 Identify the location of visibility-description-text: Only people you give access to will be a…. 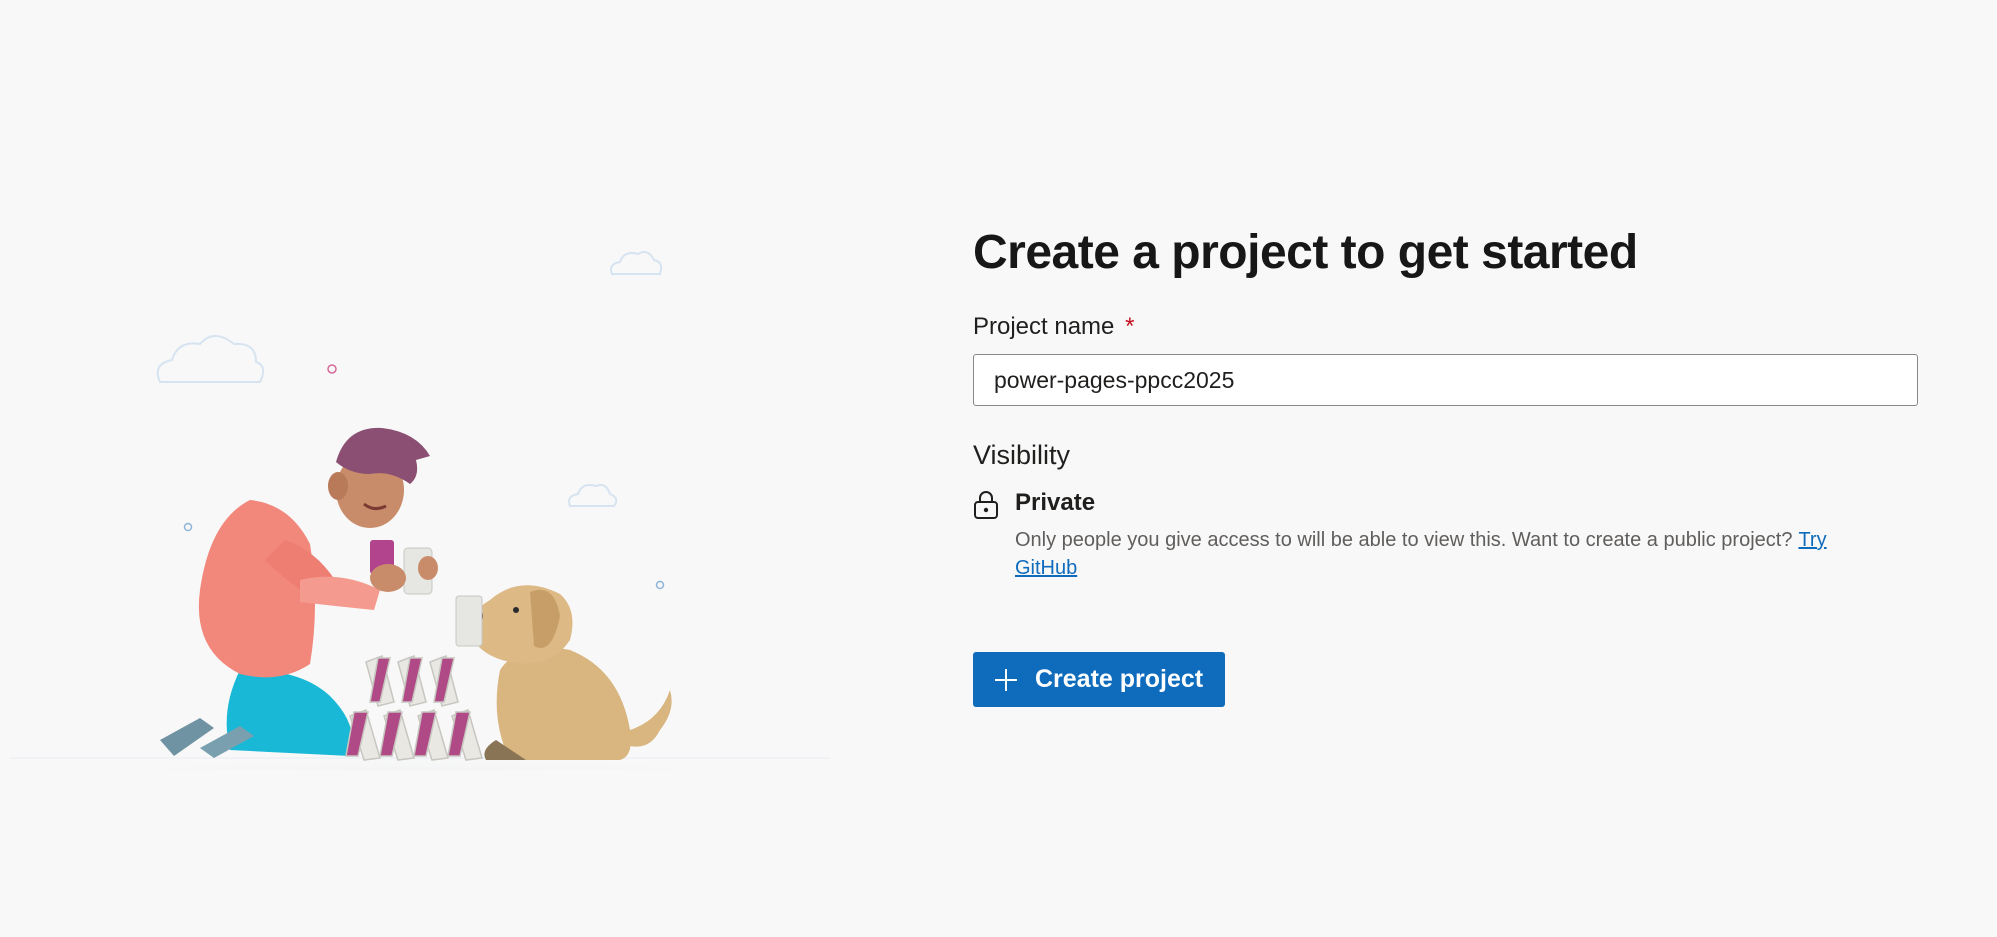
(1404, 540).